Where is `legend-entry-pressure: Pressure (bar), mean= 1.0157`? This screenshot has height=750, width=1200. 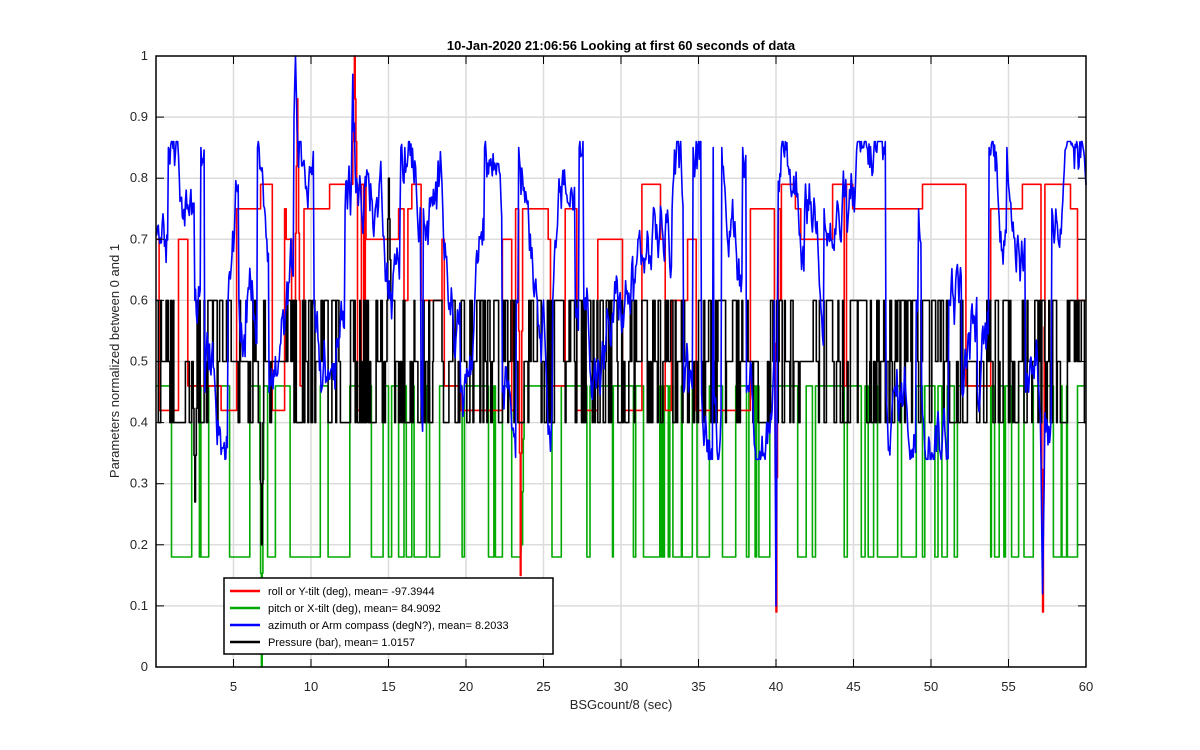
legend-entry-pressure: Pressure (bar), mean= 1.0157 is located at coordinates (341, 643).